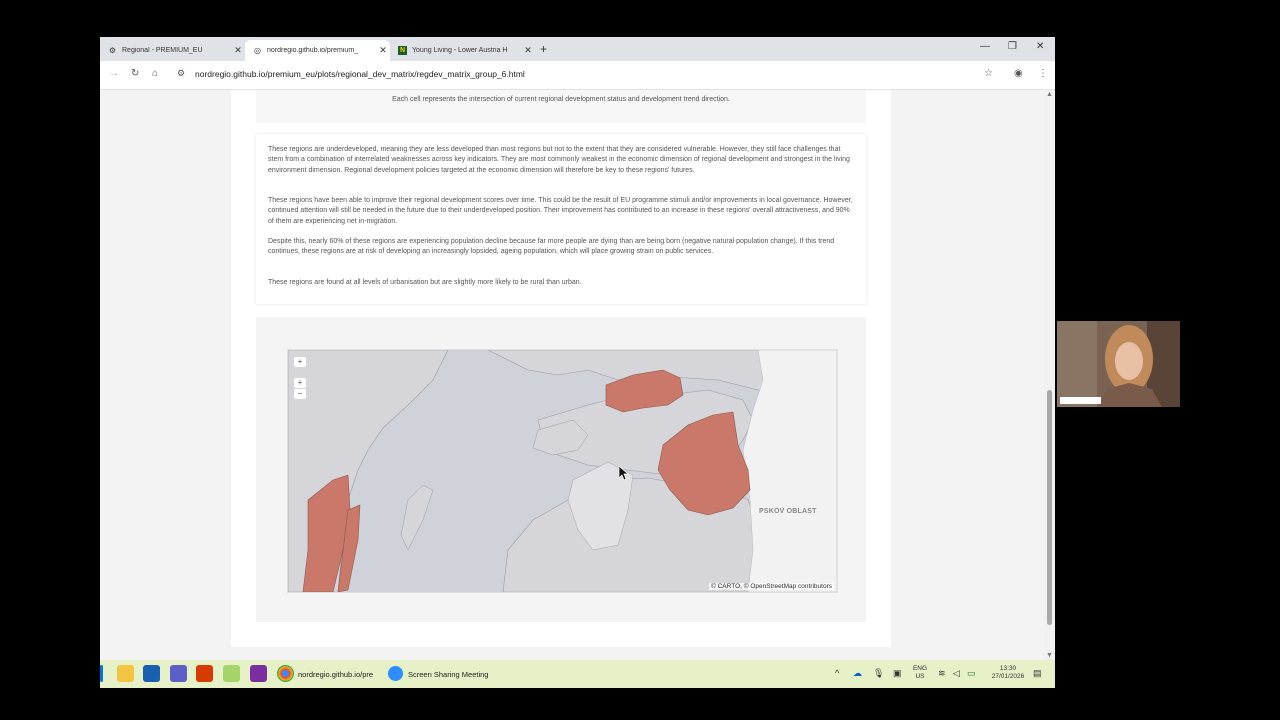  Describe the element at coordinates (1008, 668) in the screenshot. I see `clock-time: 13:30` at that location.